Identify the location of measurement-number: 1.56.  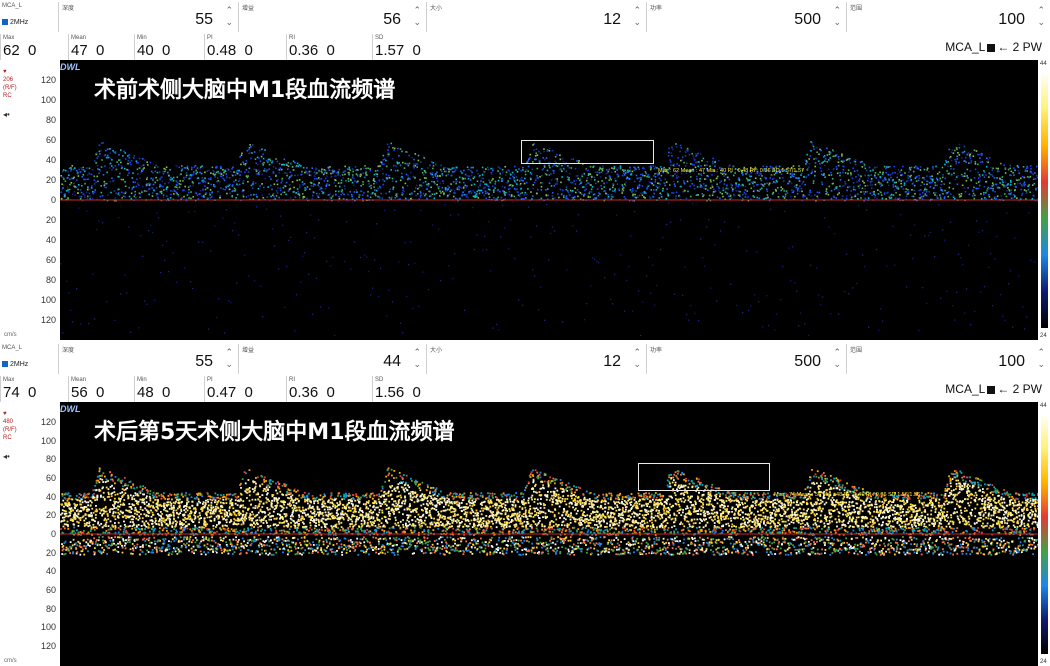
(390, 392).